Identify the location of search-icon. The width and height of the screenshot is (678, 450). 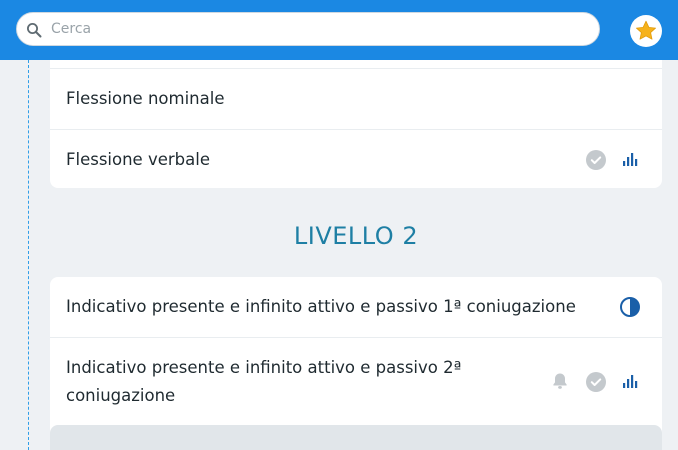
(34, 30).